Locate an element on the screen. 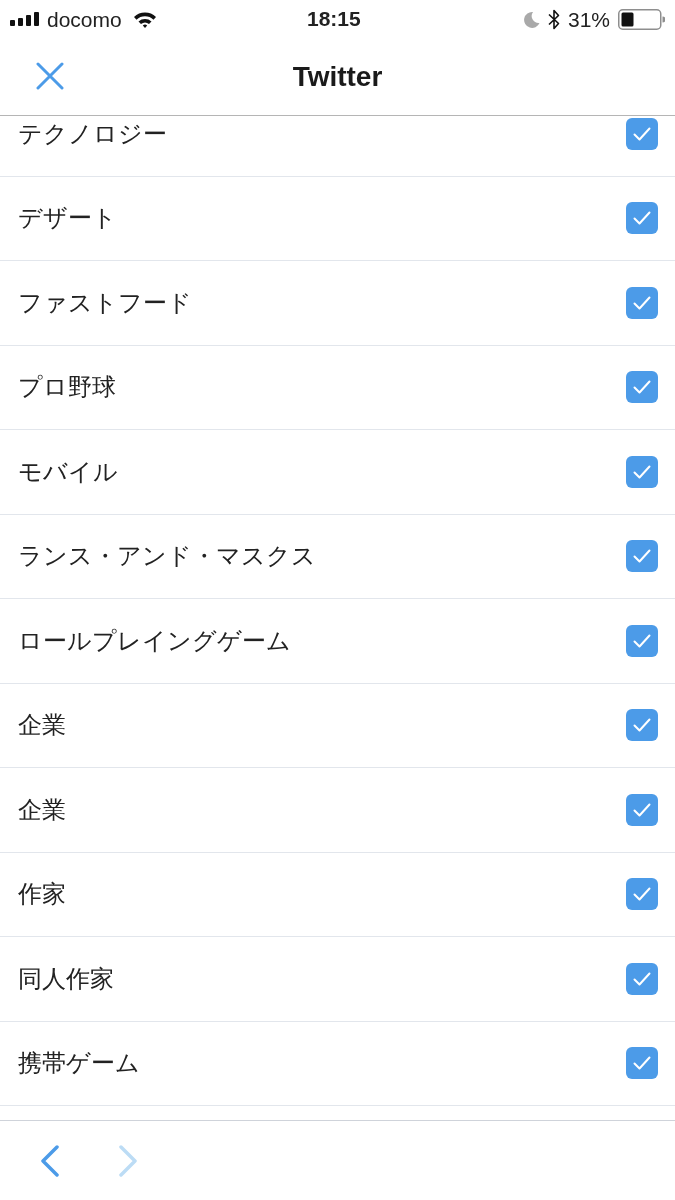 This screenshot has width=675, height=1200. clock-time: 18:15 is located at coordinates (334, 18).